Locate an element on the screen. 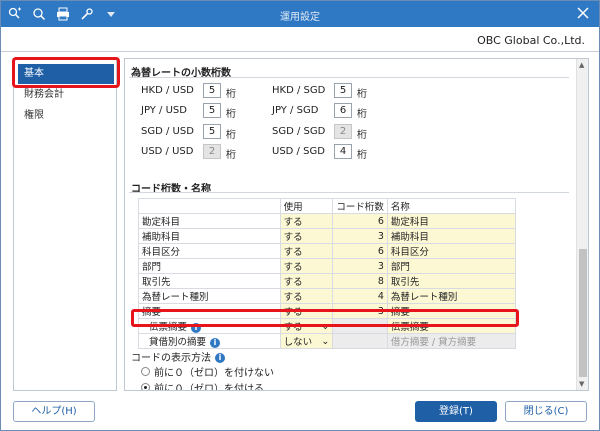 The height and width of the screenshot is (431, 600). row-item: 部門 is located at coordinates (209, 266).